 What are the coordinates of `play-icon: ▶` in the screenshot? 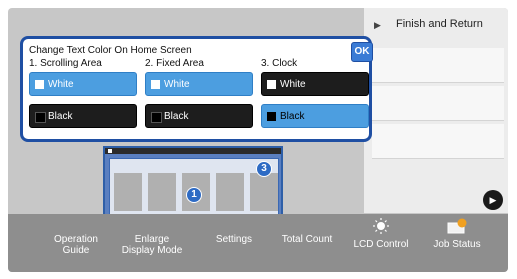 It's located at (377, 25).